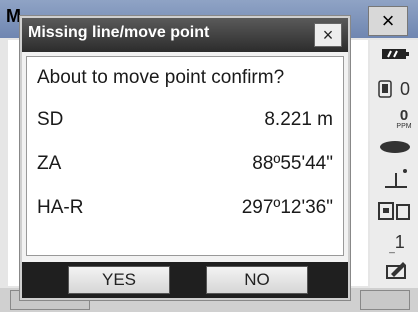 The image size is (418, 312). Describe the element at coordinates (395, 211) in the screenshot. I see `instrument-icon` at that location.